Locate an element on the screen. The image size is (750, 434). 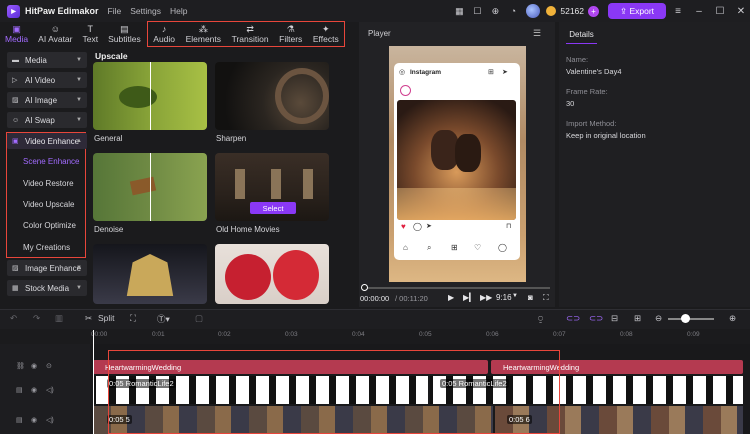
sidebar-item-ai-image: ▨ AI Image ▼ is located at coordinates (47, 100).